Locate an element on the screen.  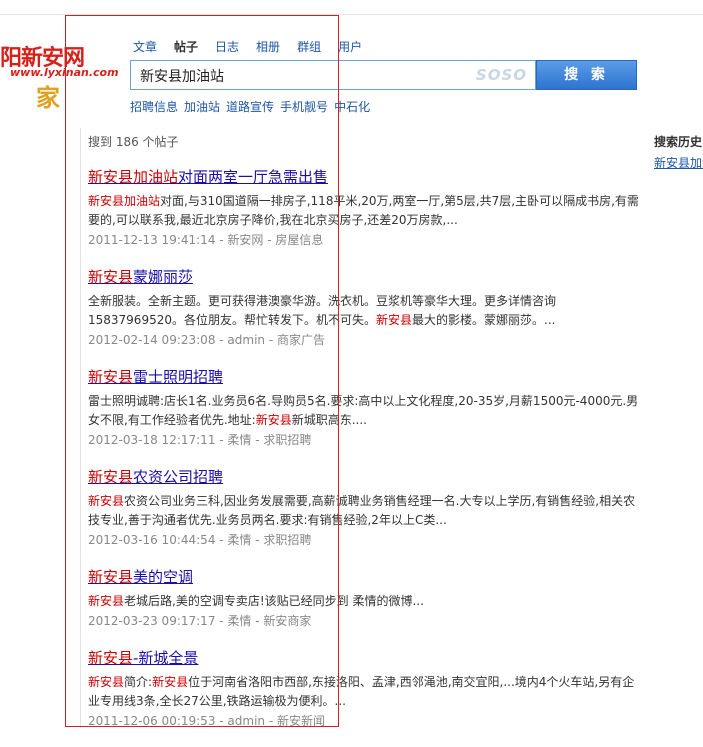
tab-blogs: 日志 is located at coordinates (227, 46).